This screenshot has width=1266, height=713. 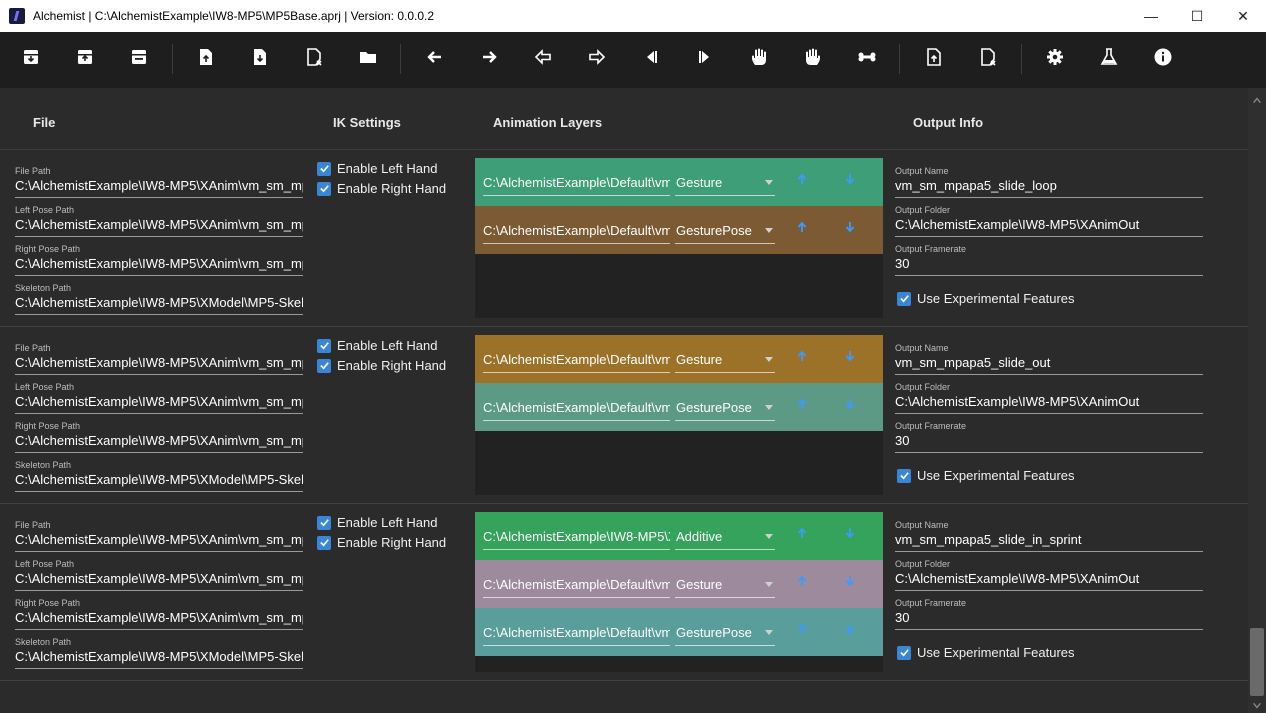 I want to click on right-hand-button, so click(x=813, y=59).